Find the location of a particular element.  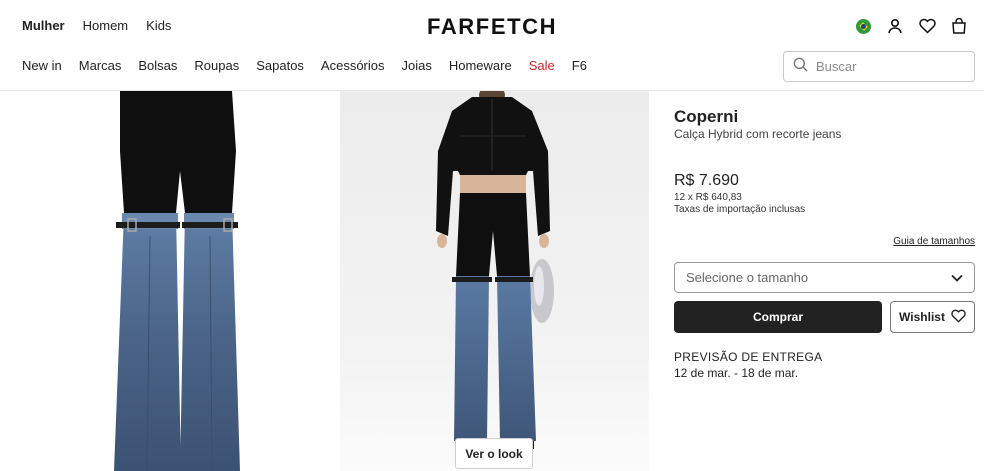

import-taxes-text: Taxas de importação inclusas is located at coordinates (740, 209).